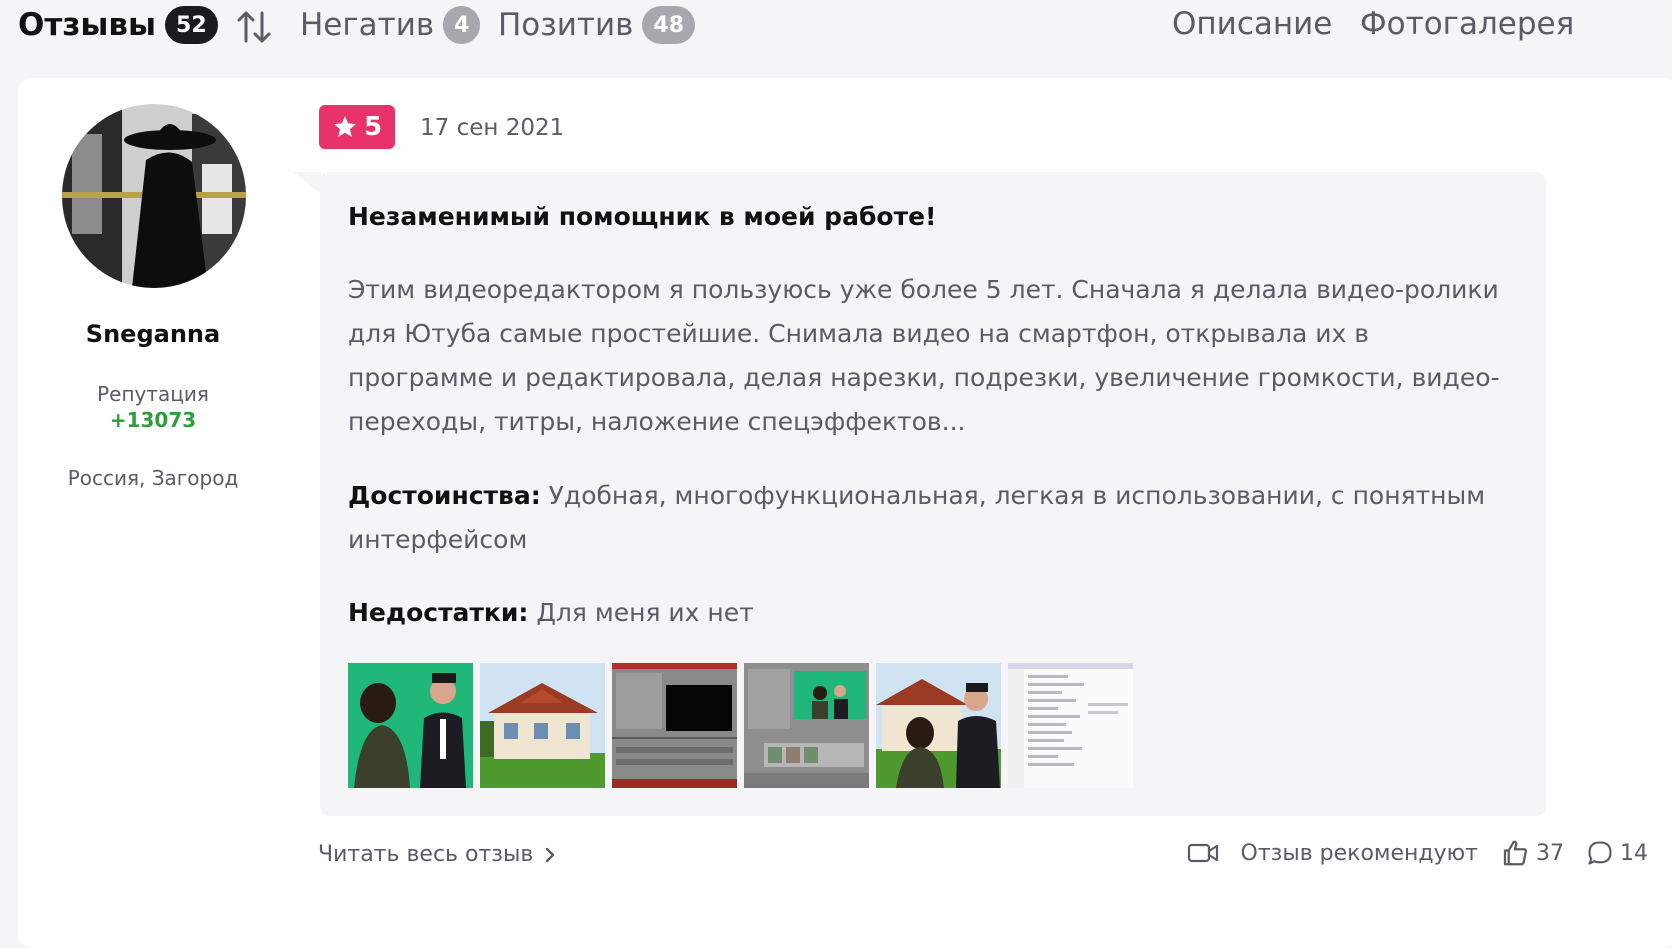 The height and width of the screenshot is (948, 1672). I want to click on positive-count-badge: 48, so click(669, 25).